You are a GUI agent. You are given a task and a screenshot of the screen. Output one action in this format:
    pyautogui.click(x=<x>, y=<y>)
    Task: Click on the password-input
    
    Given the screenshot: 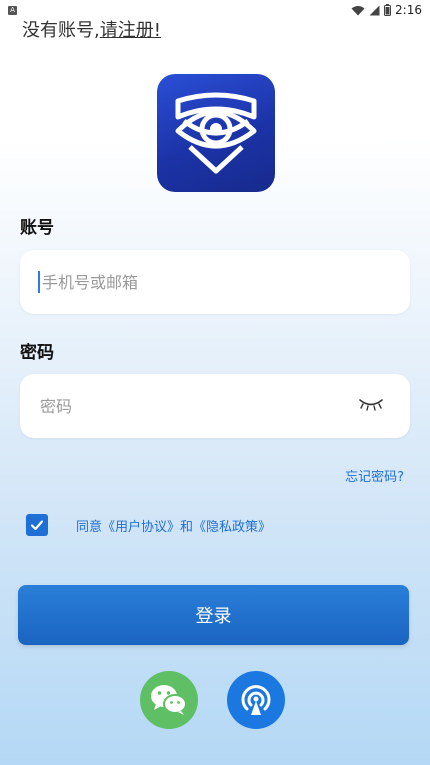 What is the action you would take?
    pyautogui.click(x=190, y=406)
    